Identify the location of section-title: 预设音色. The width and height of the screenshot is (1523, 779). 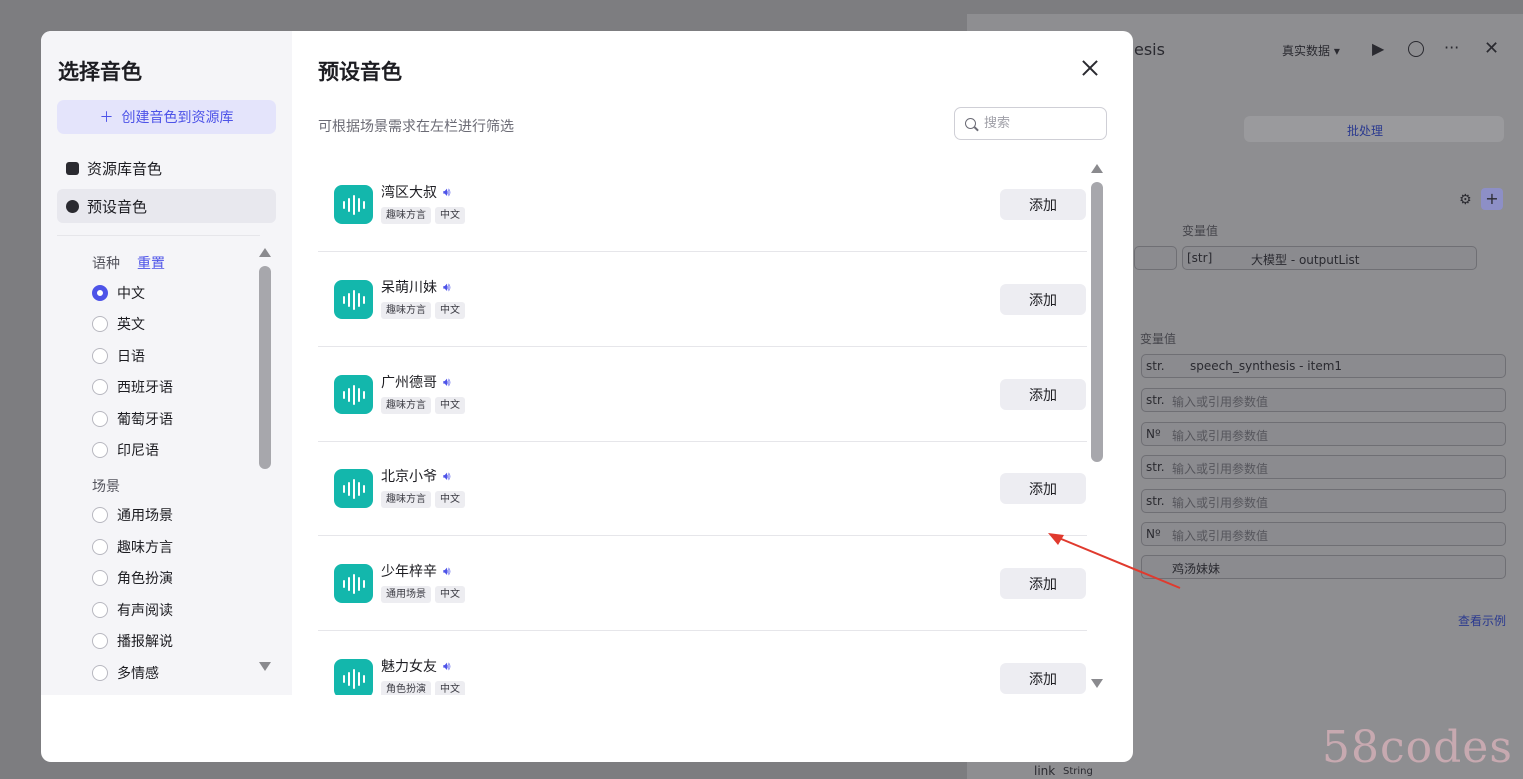
(360, 72).